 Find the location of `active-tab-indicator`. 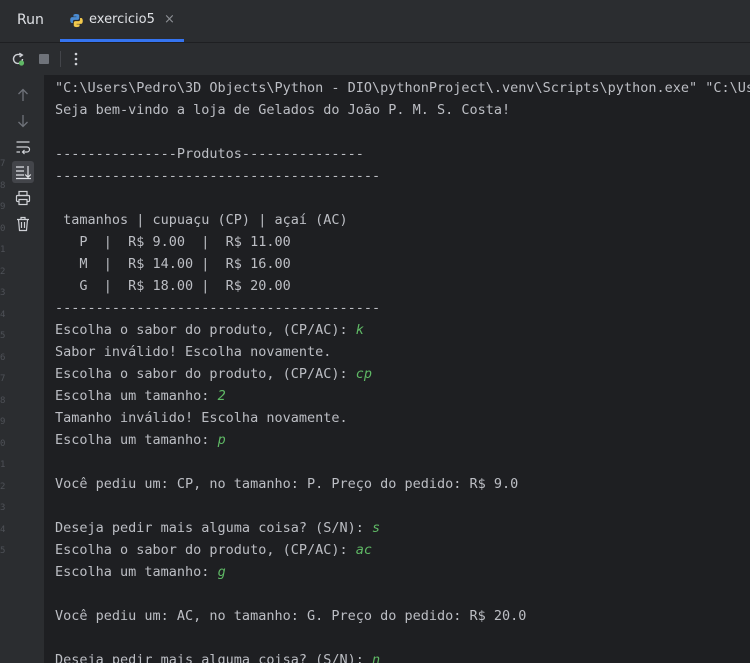

active-tab-indicator is located at coordinates (122, 40).